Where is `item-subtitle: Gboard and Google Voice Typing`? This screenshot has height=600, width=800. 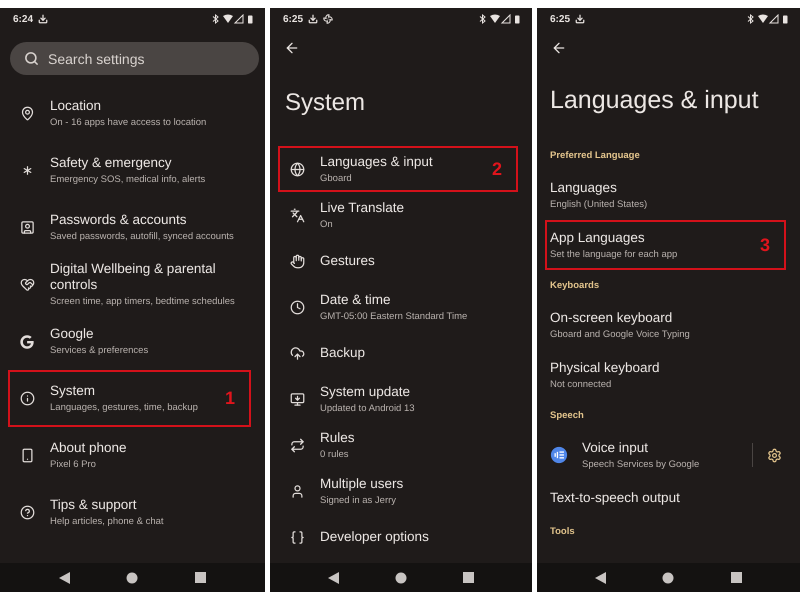
item-subtitle: Gboard and Google Voice Typing is located at coordinates (620, 334).